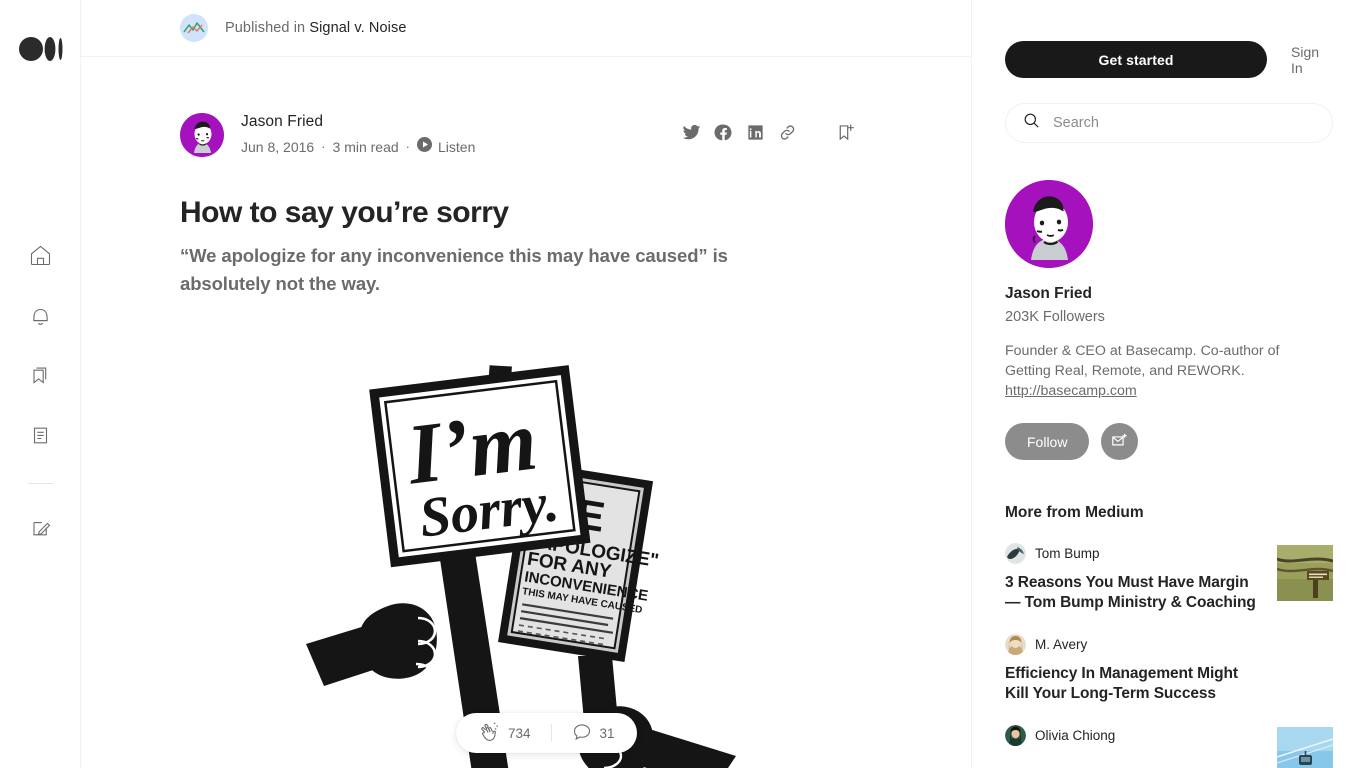 This screenshot has height=768, width=1366. Describe the element at coordinates (278, 147) in the screenshot. I see `publish-date: Jun 8, 2016` at that location.